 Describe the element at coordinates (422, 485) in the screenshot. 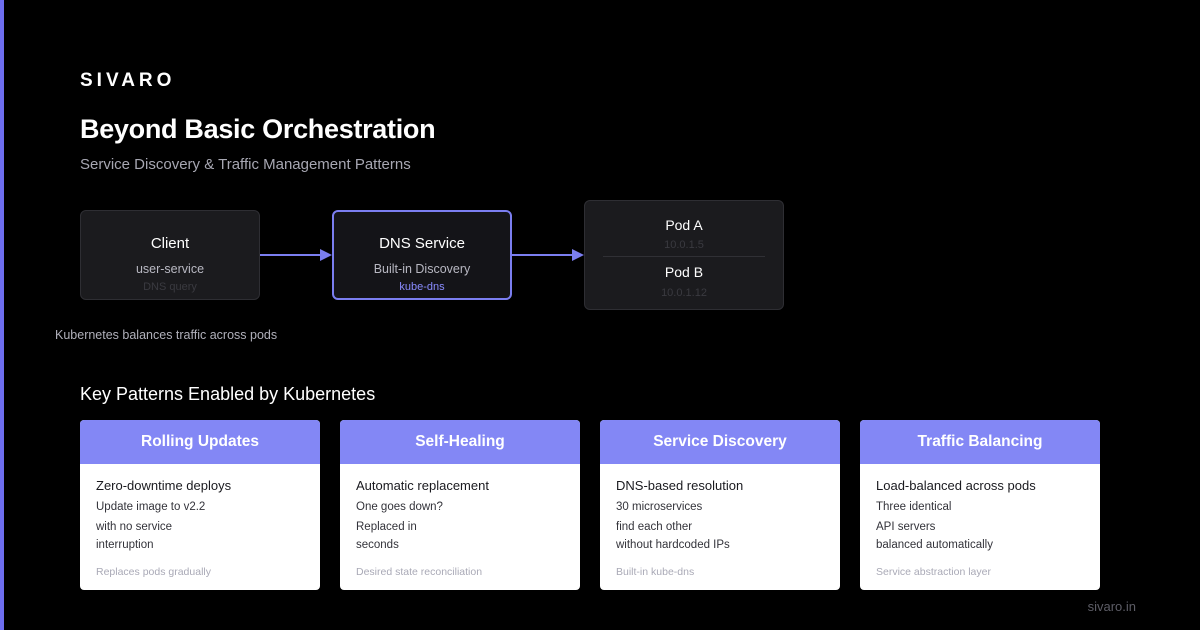

I see `card-lead: Automatic replacement` at that location.